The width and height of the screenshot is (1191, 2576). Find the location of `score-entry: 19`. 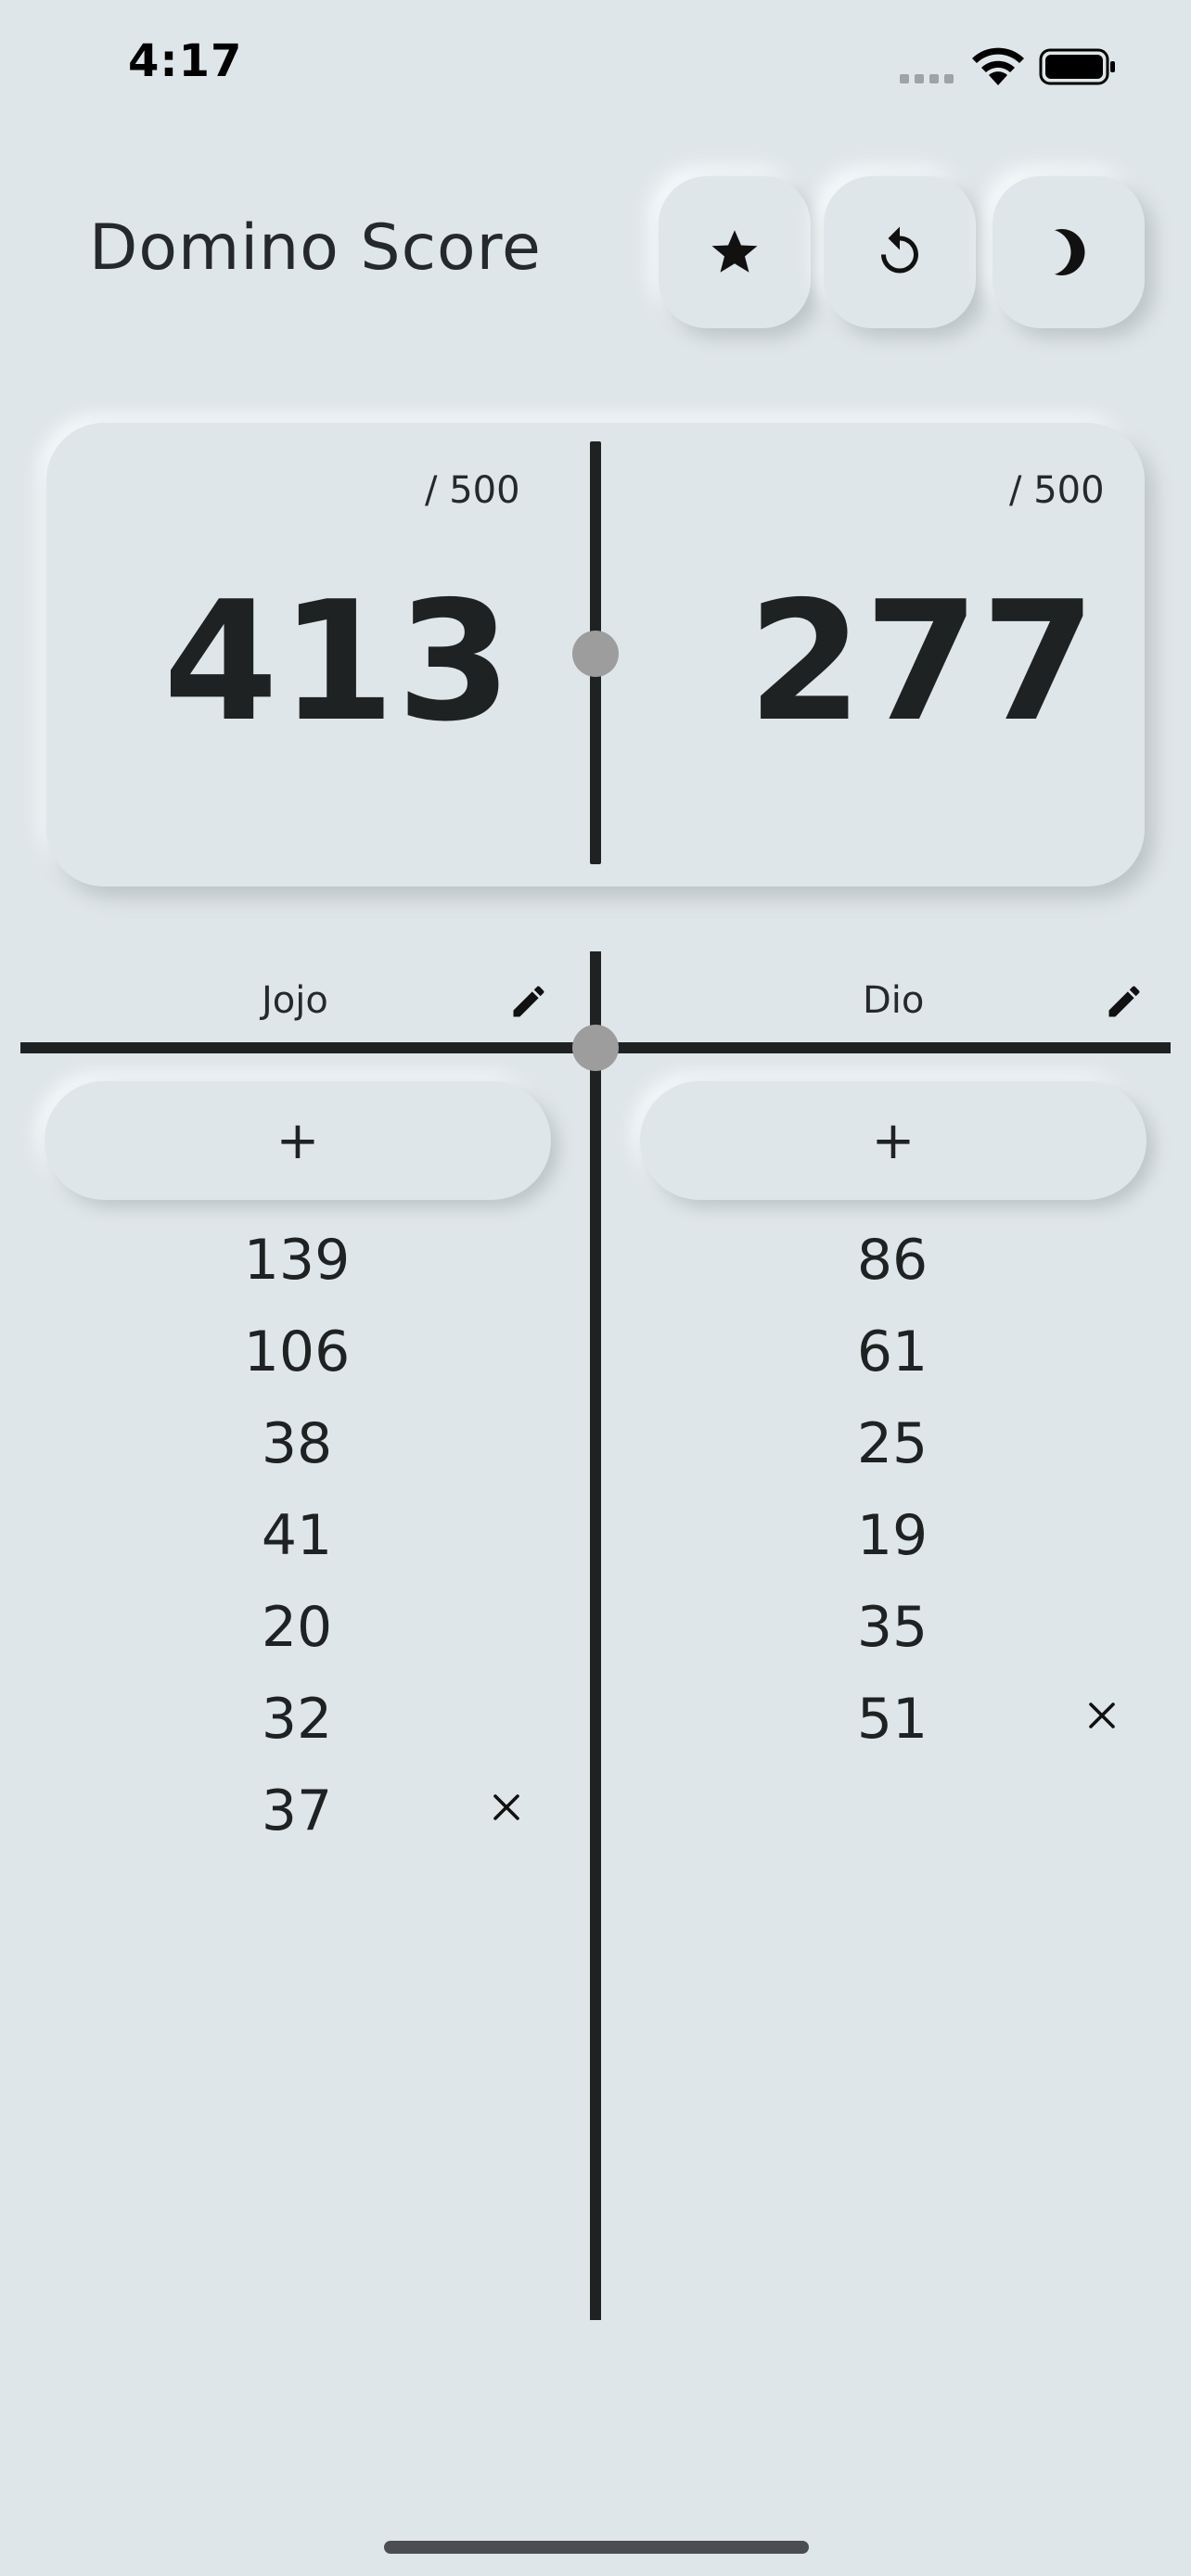

score-entry: 19 is located at coordinates (892, 1535).